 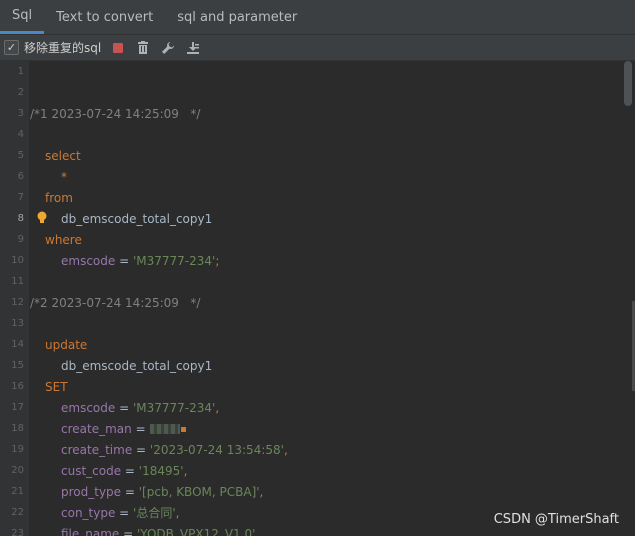 What do you see at coordinates (310, 71) in the screenshot?
I see `editor-line: 1` at bounding box center [310, 71].